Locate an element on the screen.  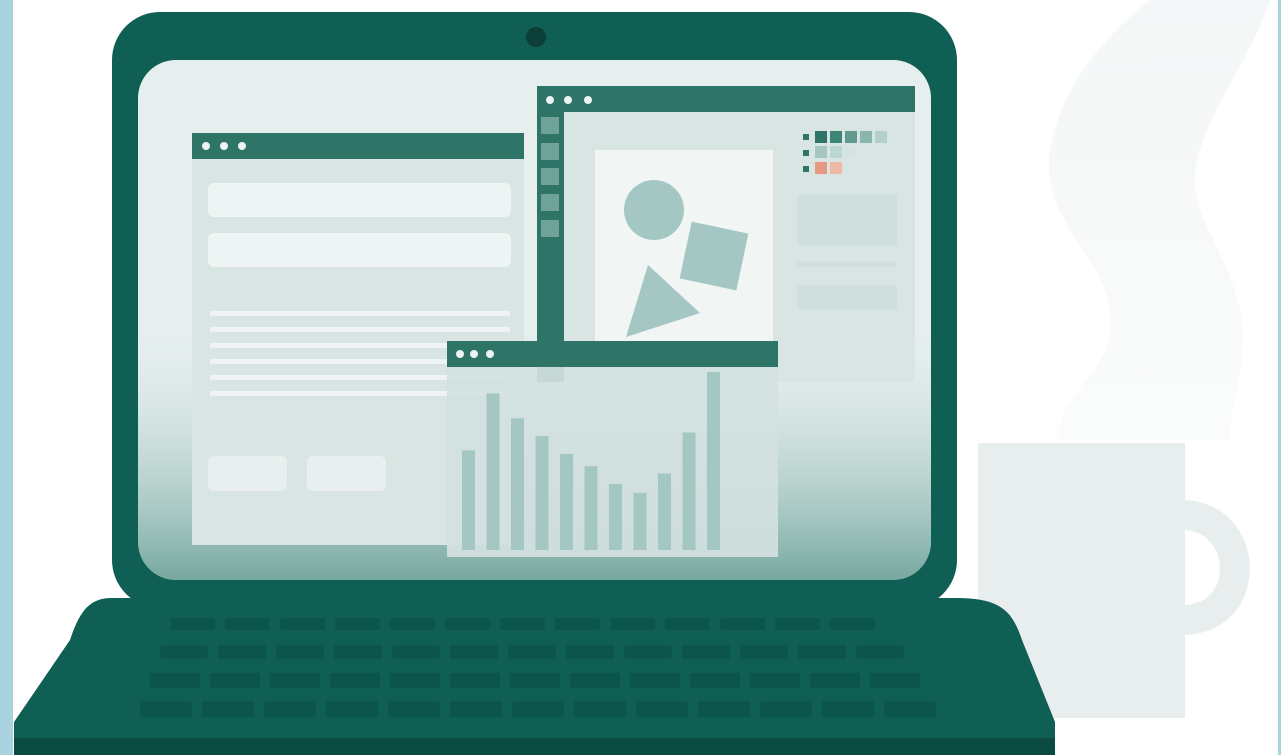
image-editor-window is located at coordinates (726, 234).